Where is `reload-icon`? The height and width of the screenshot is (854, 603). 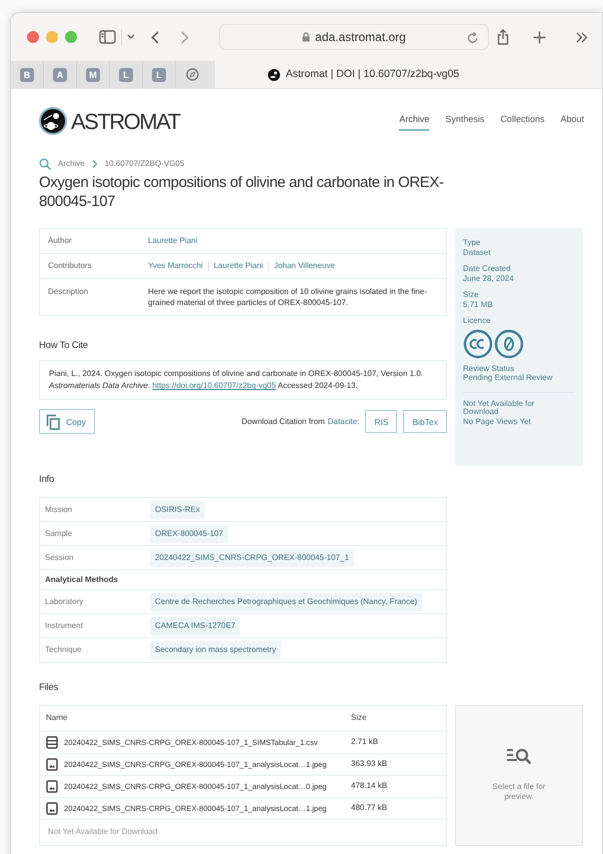 reload-icon is located at coordinates (472, 38).